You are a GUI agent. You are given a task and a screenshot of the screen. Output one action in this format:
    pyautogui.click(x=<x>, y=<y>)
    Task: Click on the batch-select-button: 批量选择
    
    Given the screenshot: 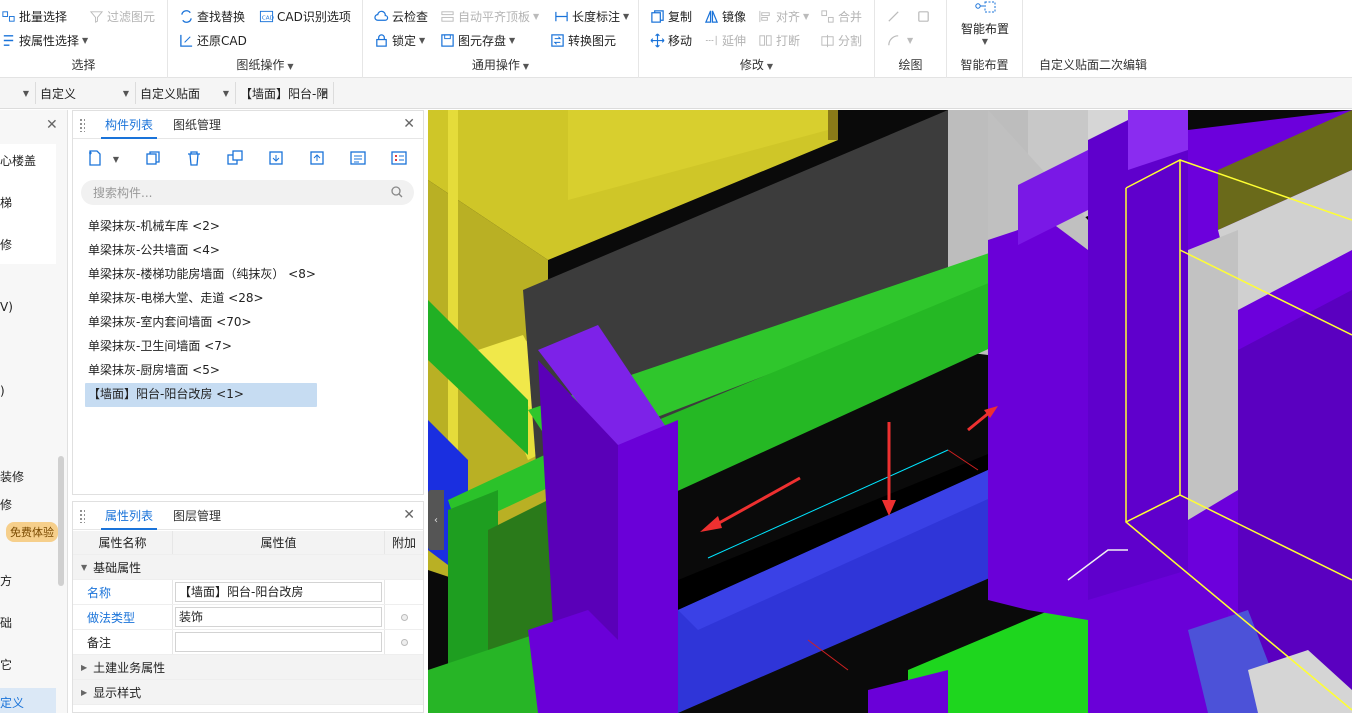 What is the action you would take?
    pyautogui.click(x=33, y=16)
    